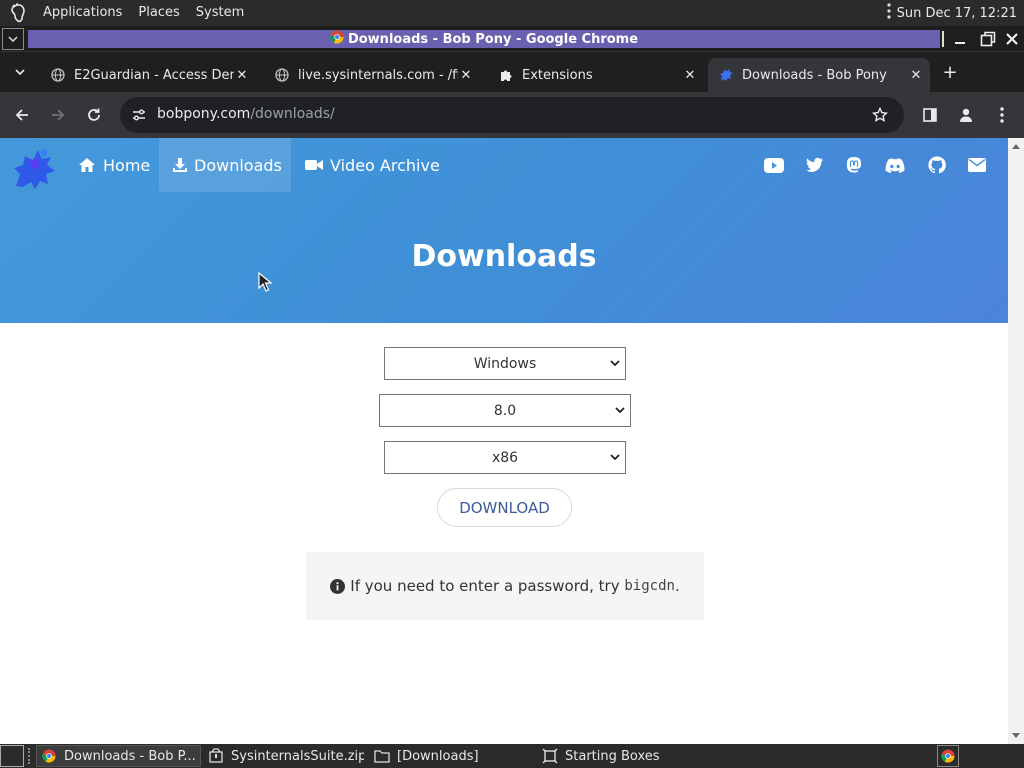  What do you see at coordinates (493, 39) in the screenshot?
I see `window-title-text: Downloads - Bob Pony - Google Chrome` at bounding box center [493, 39].